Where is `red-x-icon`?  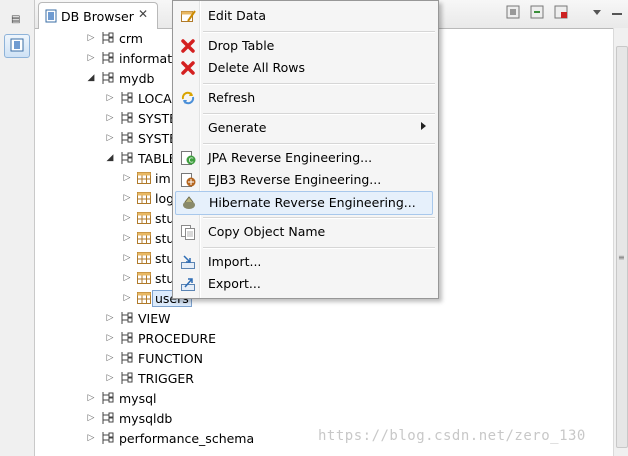
red-x-icon is located at coordinates (188, 68).